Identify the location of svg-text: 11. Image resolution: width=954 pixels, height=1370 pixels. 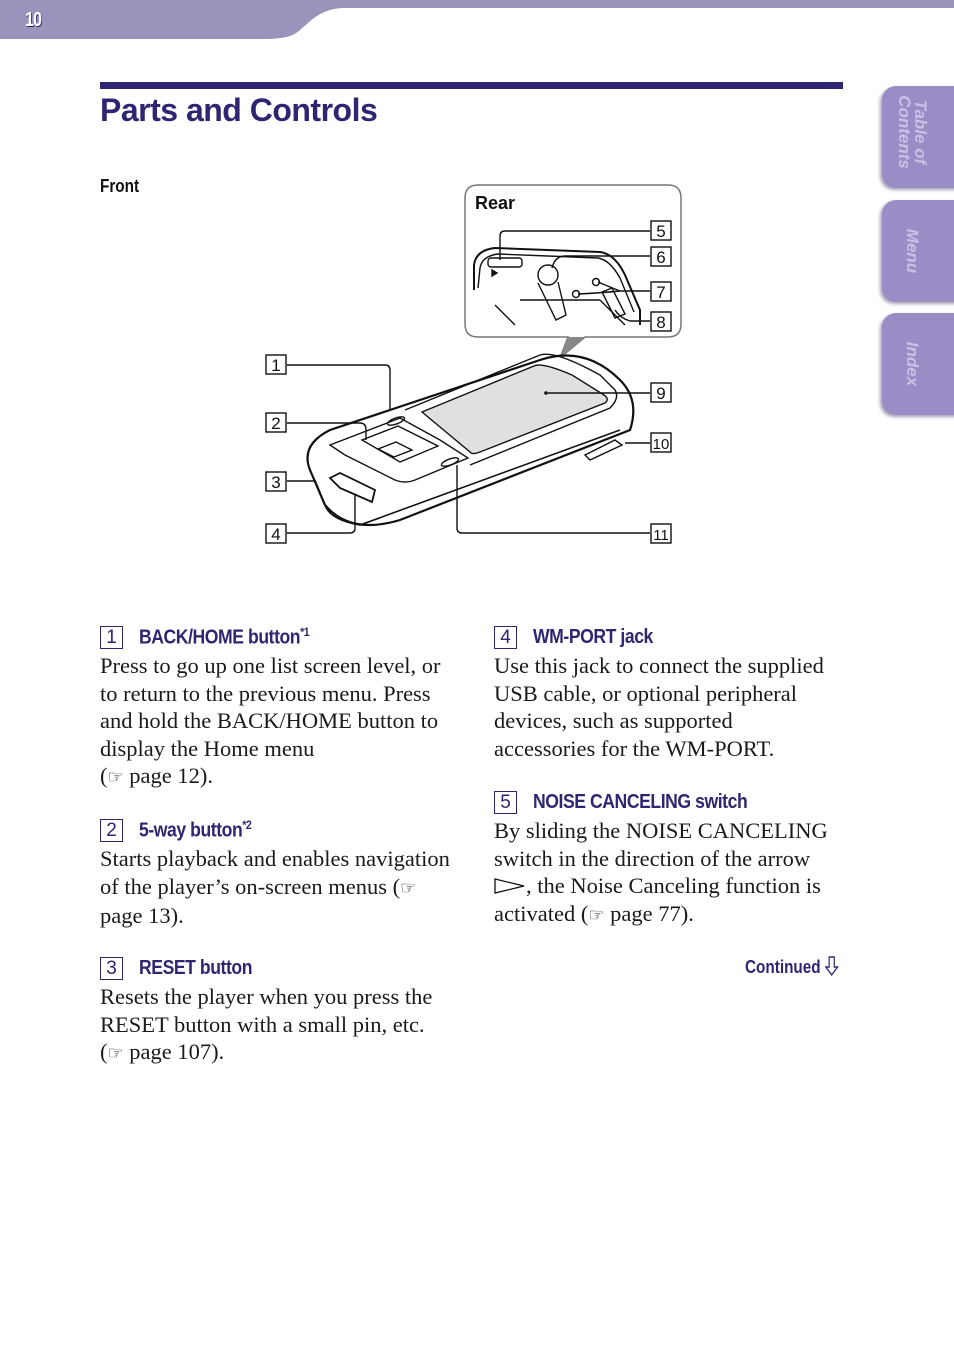
(661, 535).